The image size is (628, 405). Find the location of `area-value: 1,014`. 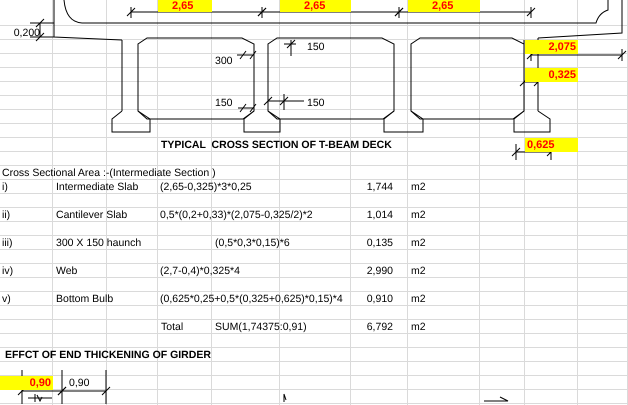

area-value: 1,014 is located at coordinates (379, 215).